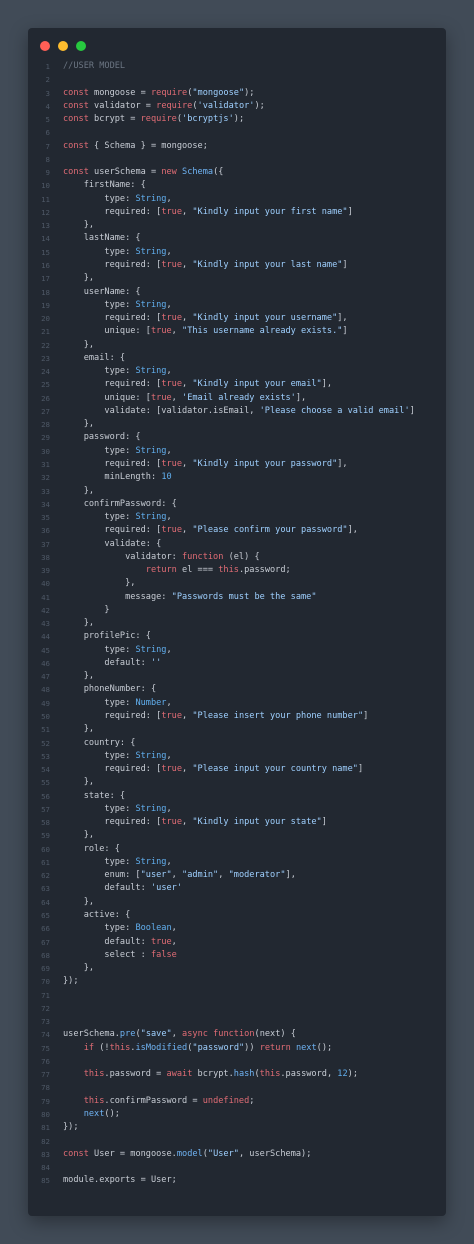  Describe the element at coordinates (237, 185) in the screenshot. I see `code-line: 10 firstName: {` at that location.